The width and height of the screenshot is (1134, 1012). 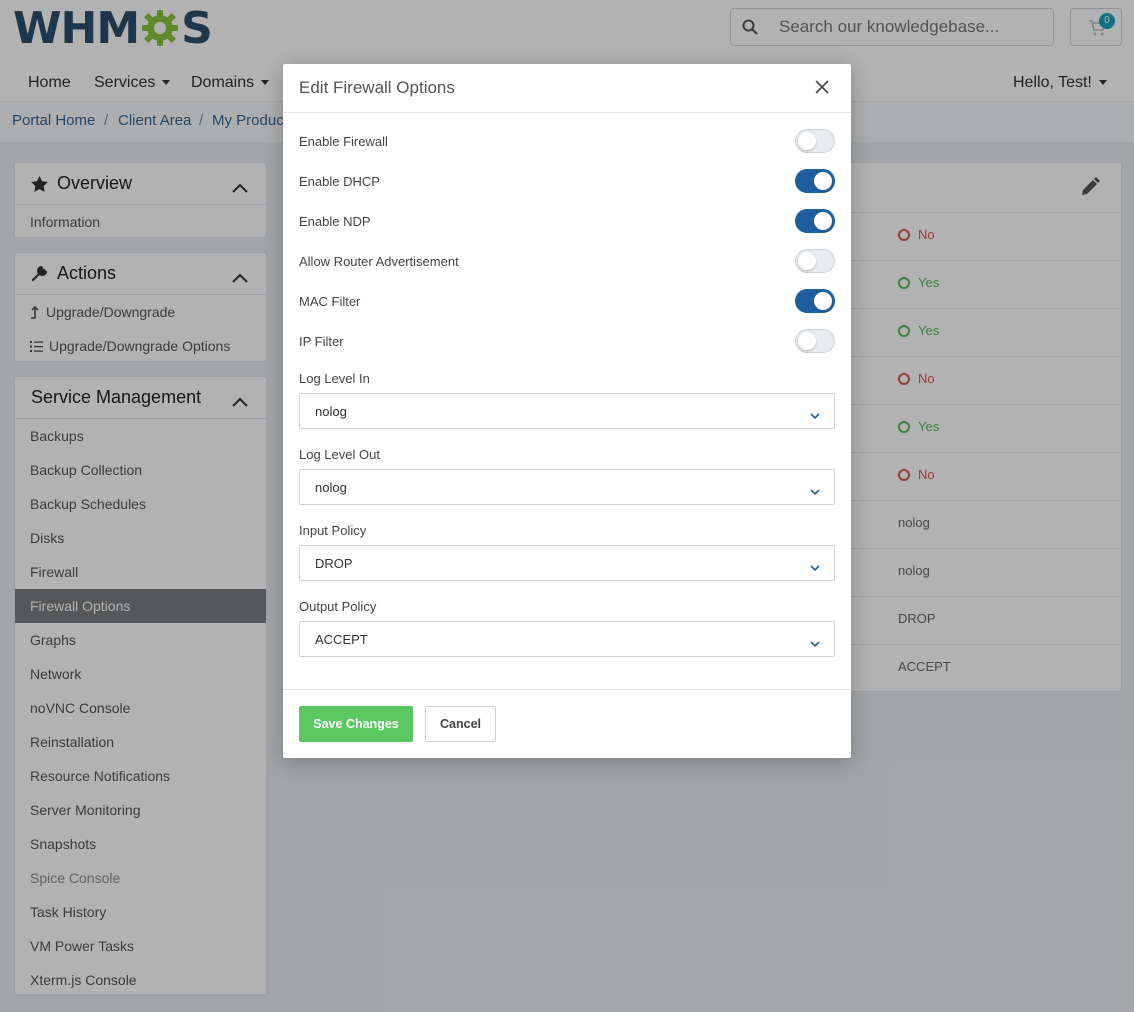 I want to click on output-policy-label: Output Policy, so click(x=338, y=606).